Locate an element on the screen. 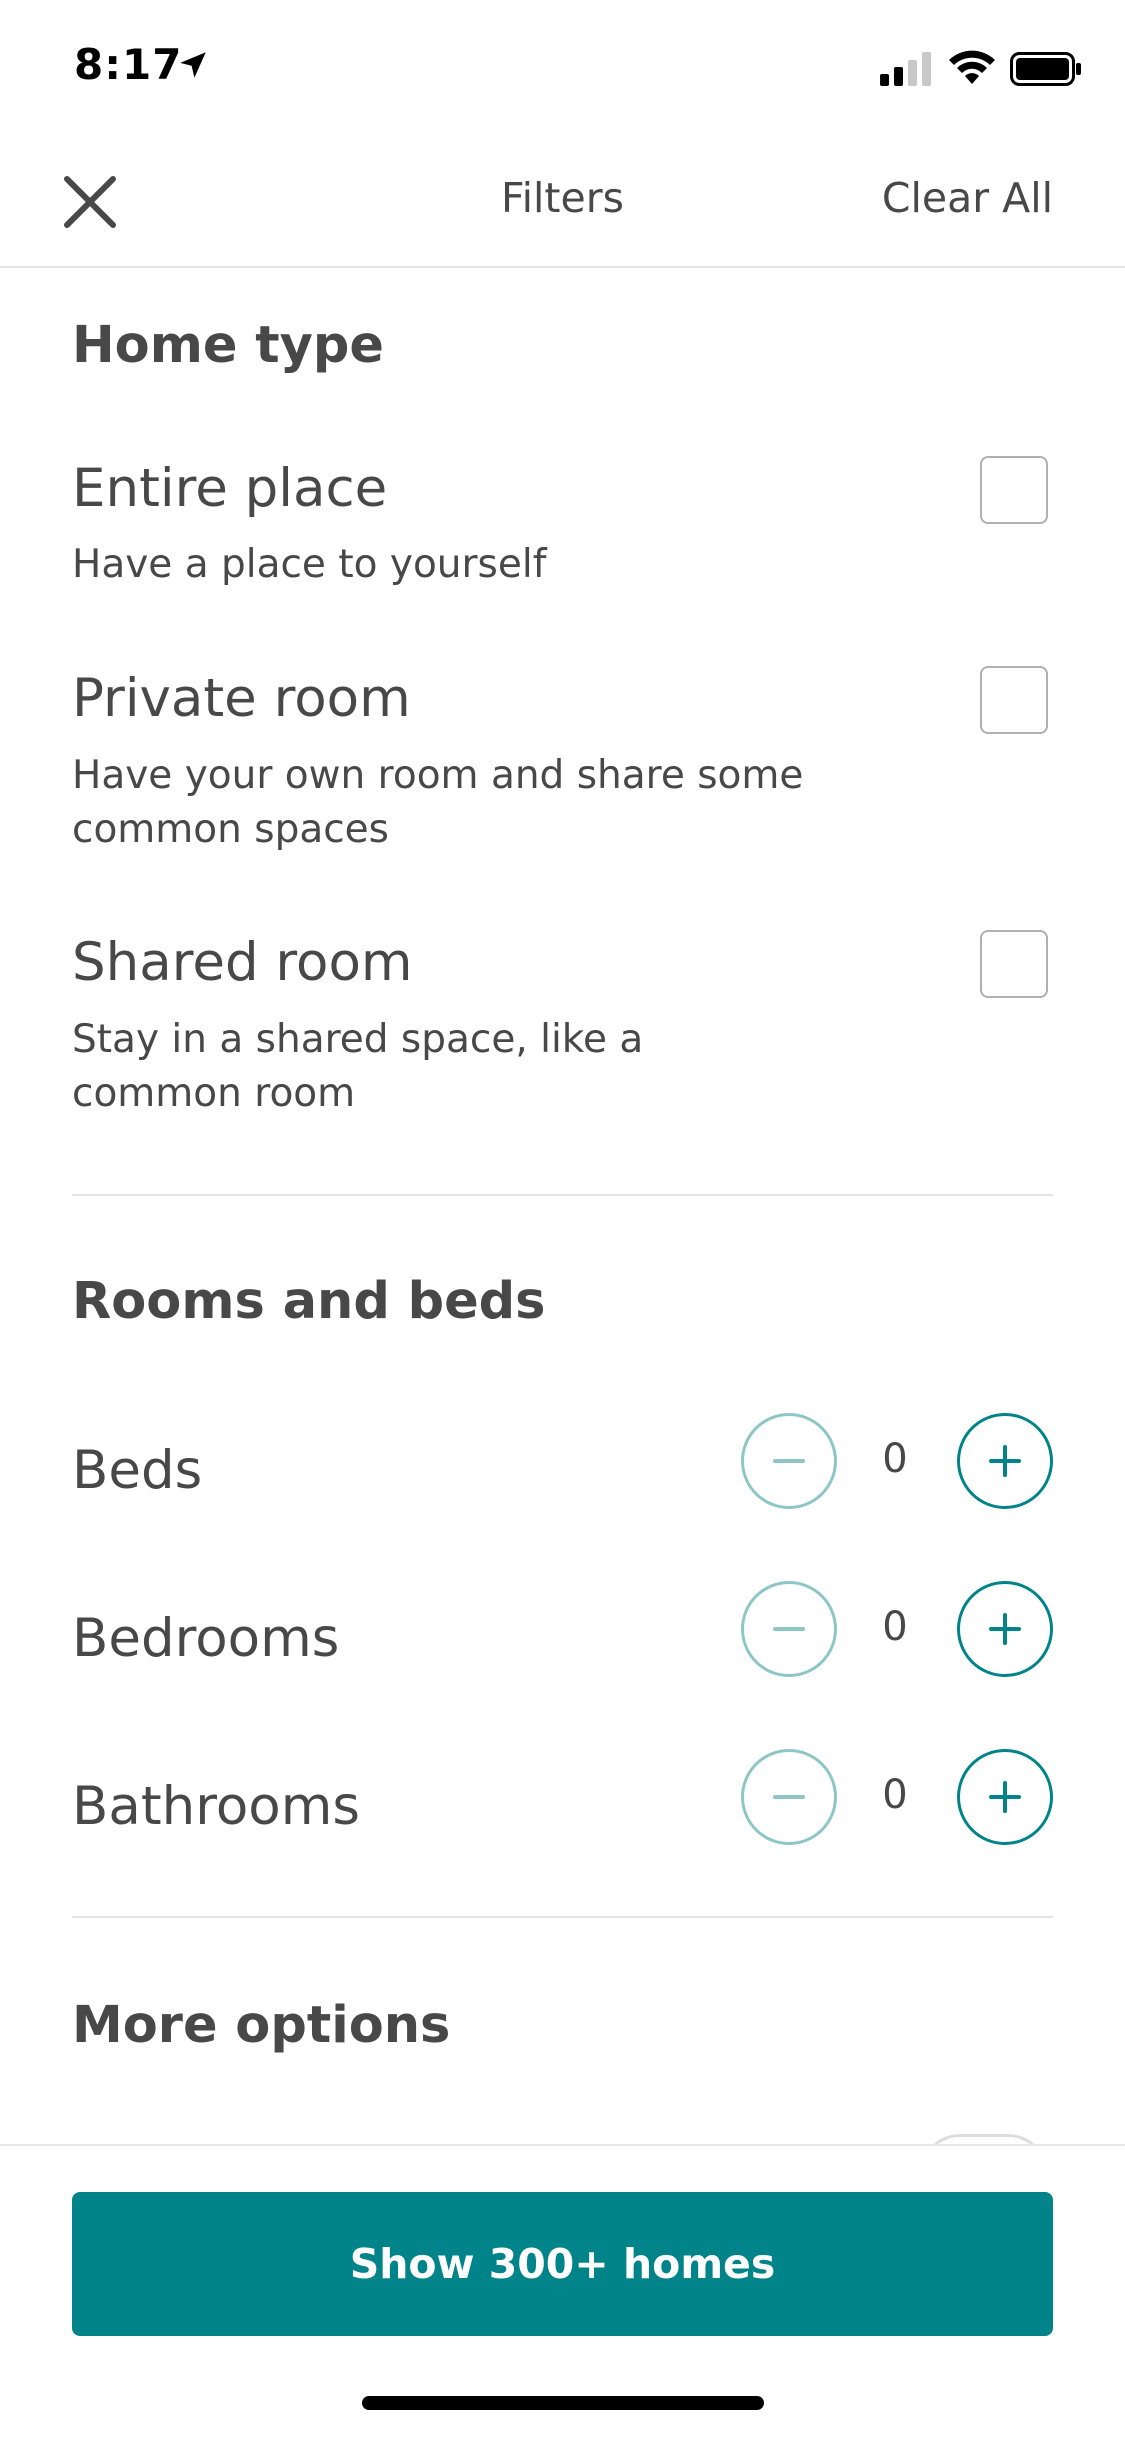 This screenshot has height=2438, width=1125. entire-place-title: Entire place is located at coordinates (230, 488).